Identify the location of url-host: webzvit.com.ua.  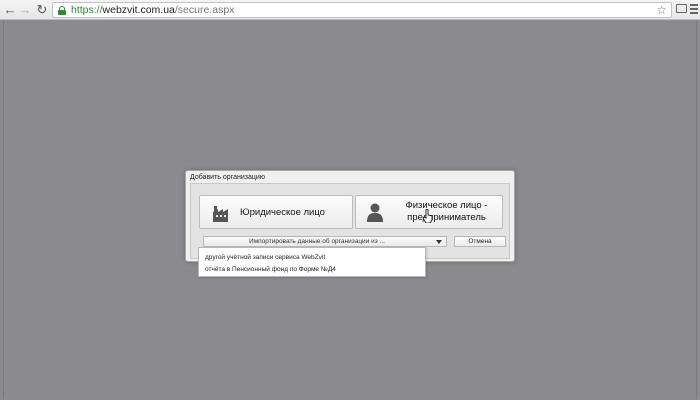
(138, 10).